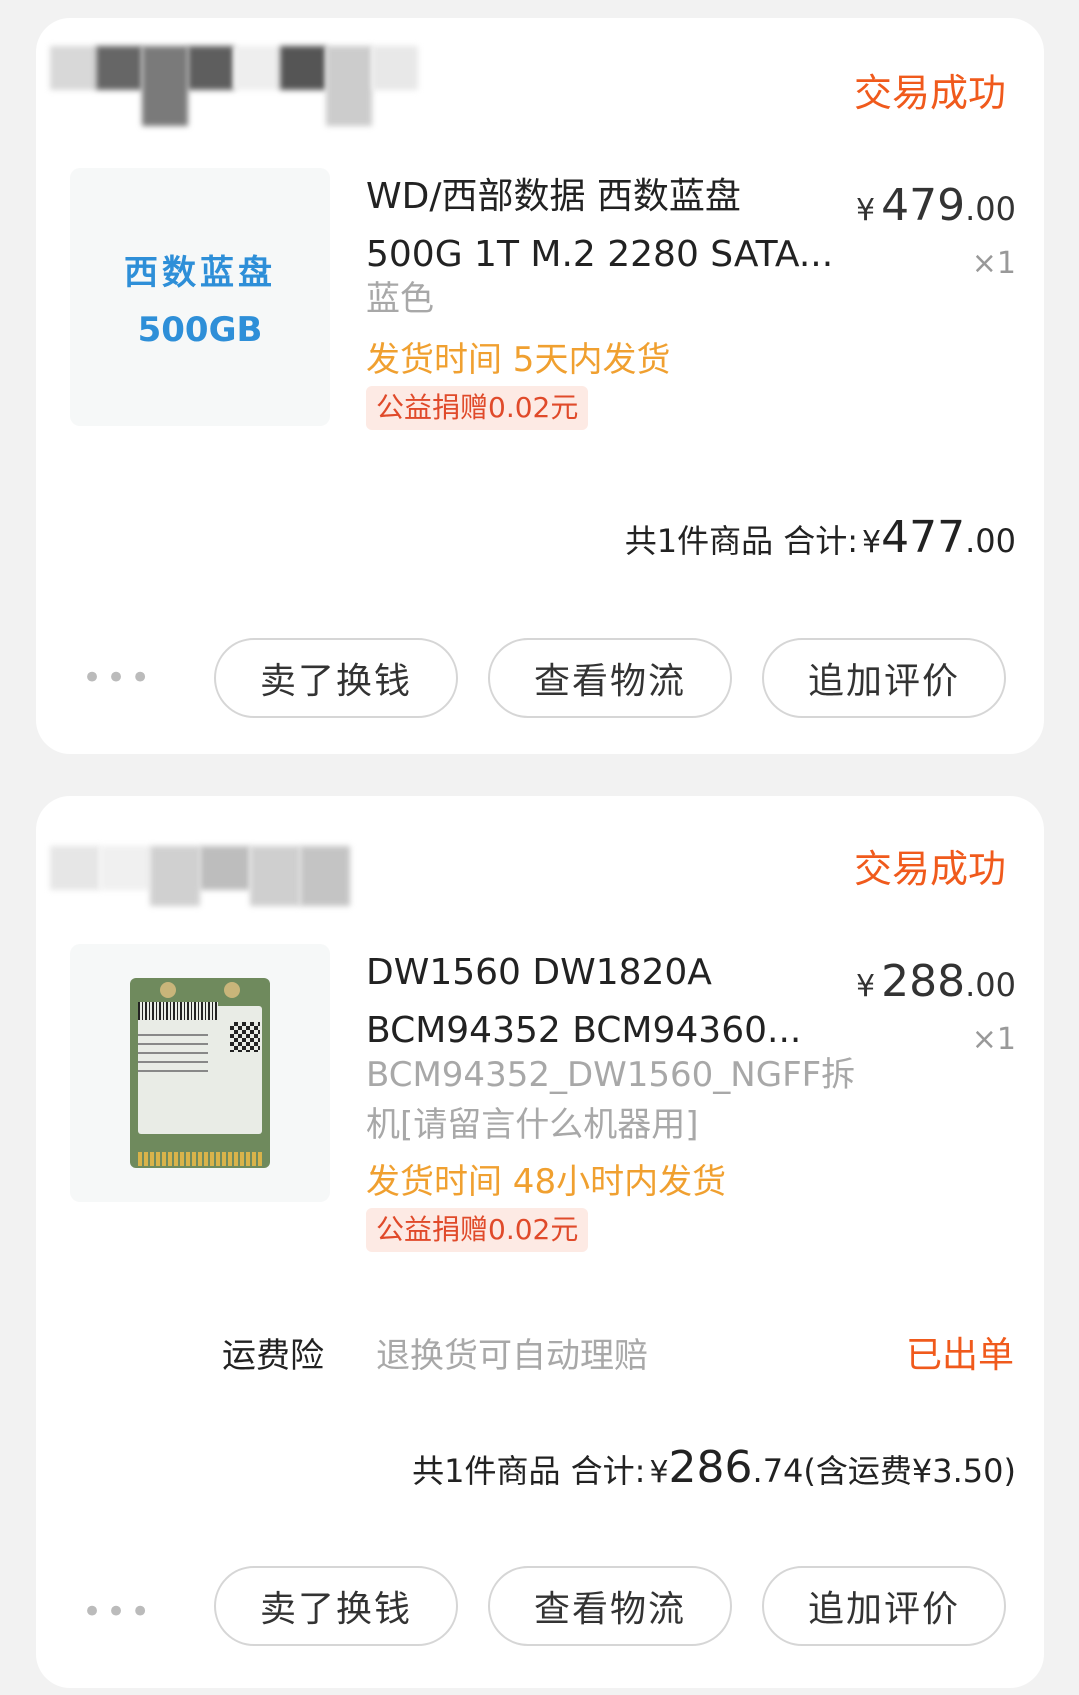 Image resolution: width=1079 pixels, height=1695 pixels. What do you see at coordinates (990, 541) in the screenshot?
I see `total-decimal: .00` at bounding box center [990, 541].